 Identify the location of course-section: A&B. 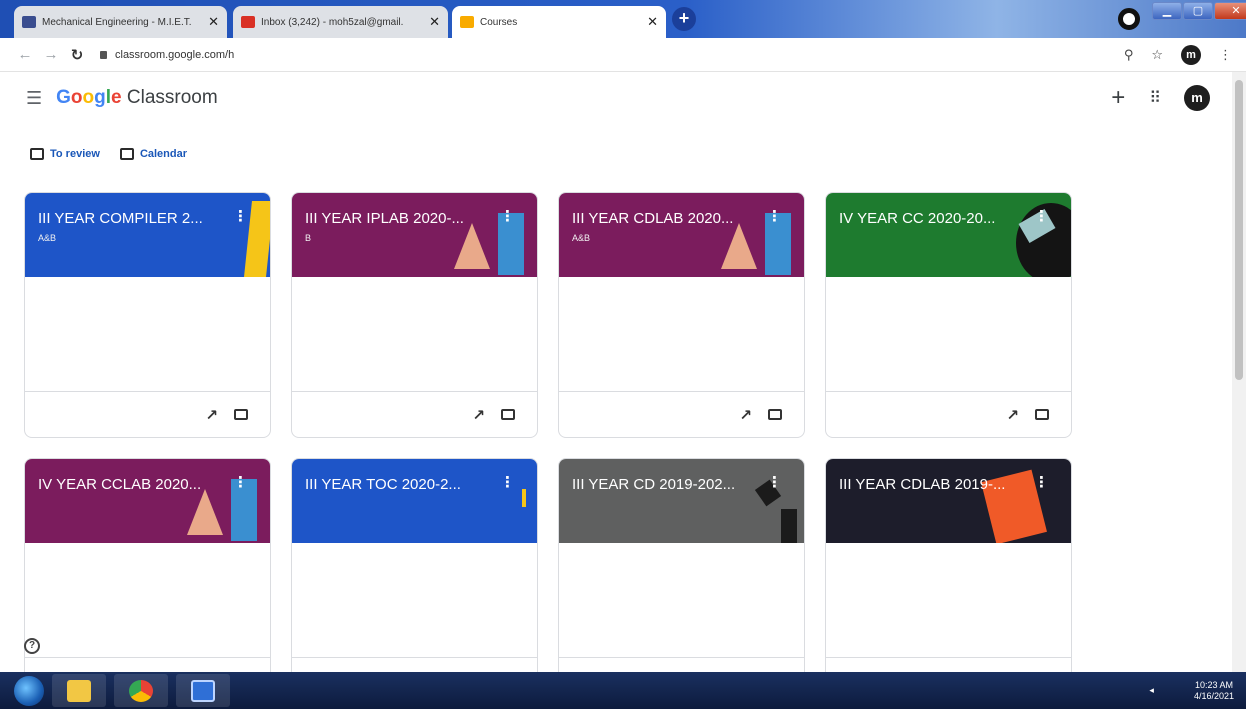
(581, 238).